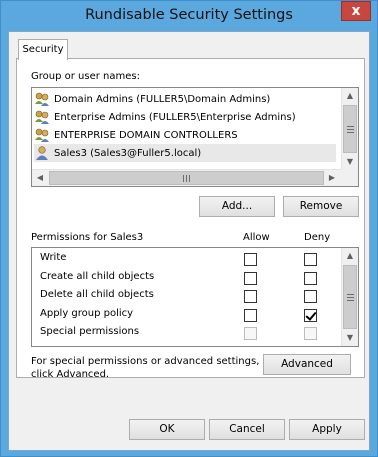 The image size is (378, 457). Describe the element at coordinates (256, 237) in the screenshot. I see `allow-column-header: Allow` at that location.